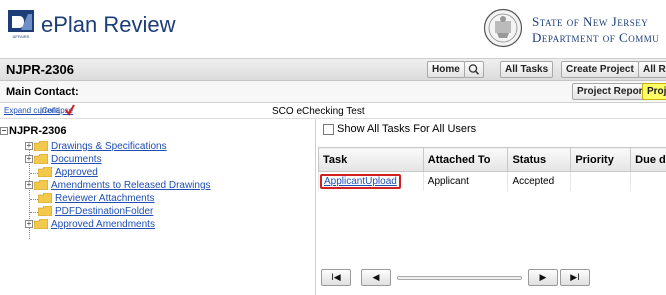 The height and width of the screenshot is (295, 666). What do you see at coordinates (652, 69) in the screenshot?
I see `all-reports-button: All Re` at bounding box center [652, 69].